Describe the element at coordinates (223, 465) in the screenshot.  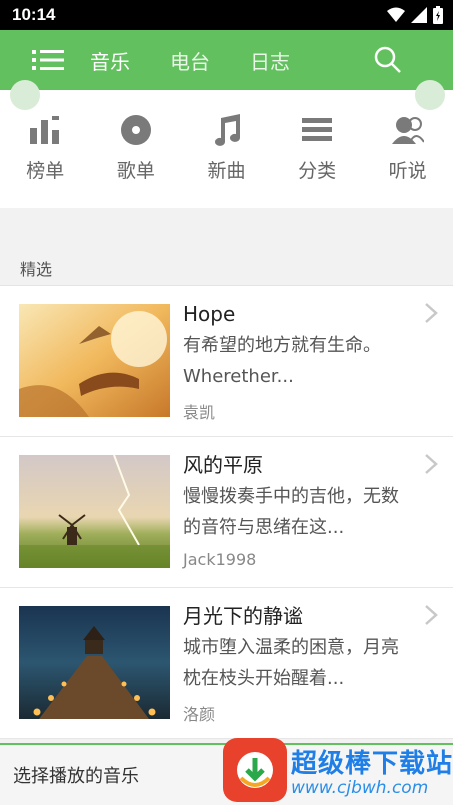
I see `item-title: 风的平原` at that location.